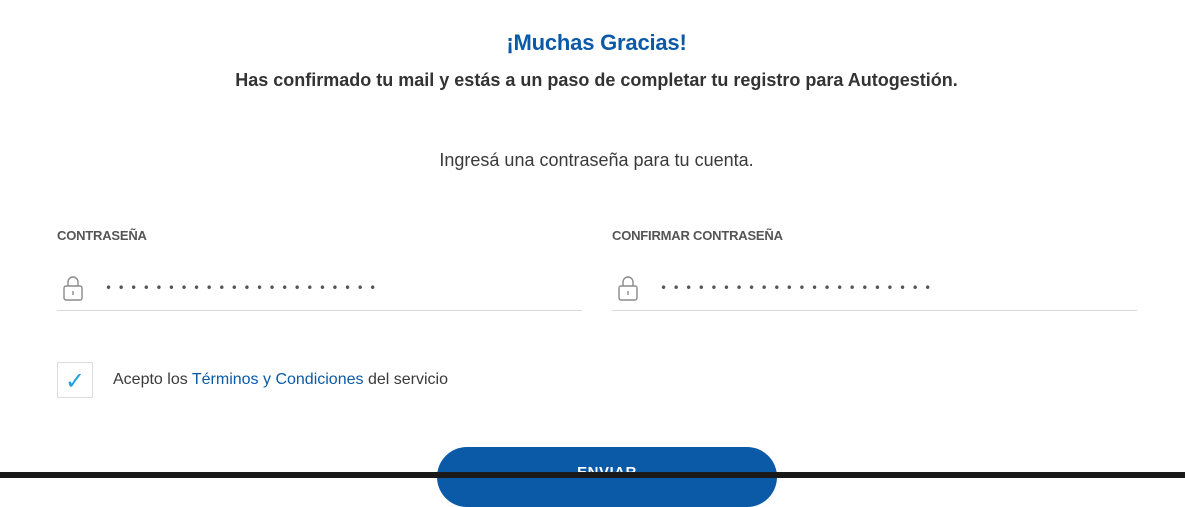  What do you see at coordinates (596, 42) in the screenshot?
I see `thanks-title: ¡Muchas Gracias!` at bounding box center [596, 42].